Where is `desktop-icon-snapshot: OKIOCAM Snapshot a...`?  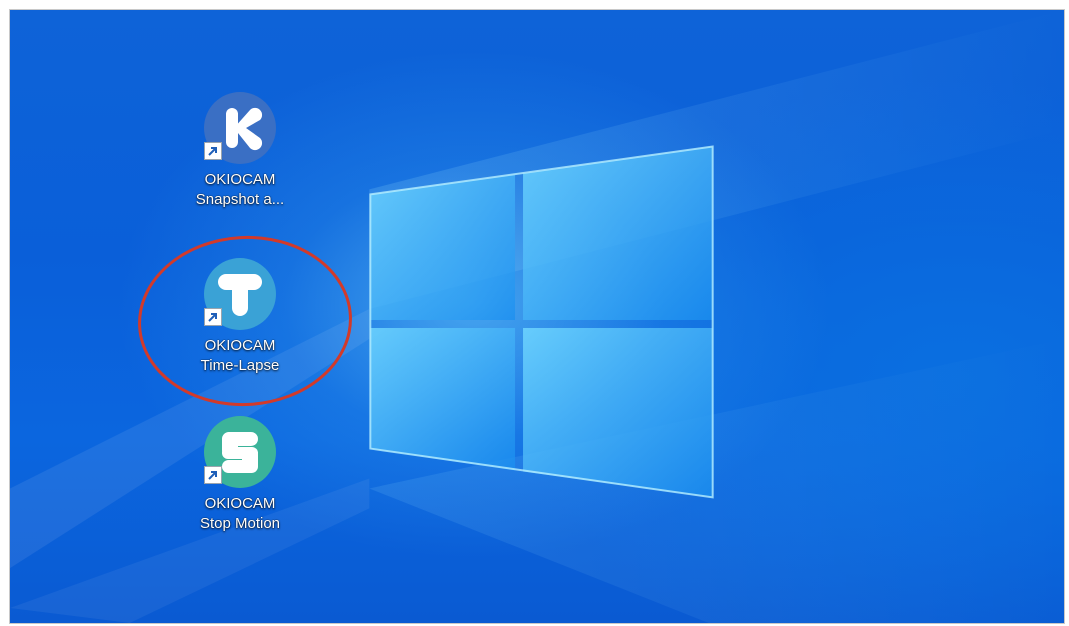
desktop-icon-snapshot: OKIOCAM Snapshot a... is located at coordinates (240, 151).